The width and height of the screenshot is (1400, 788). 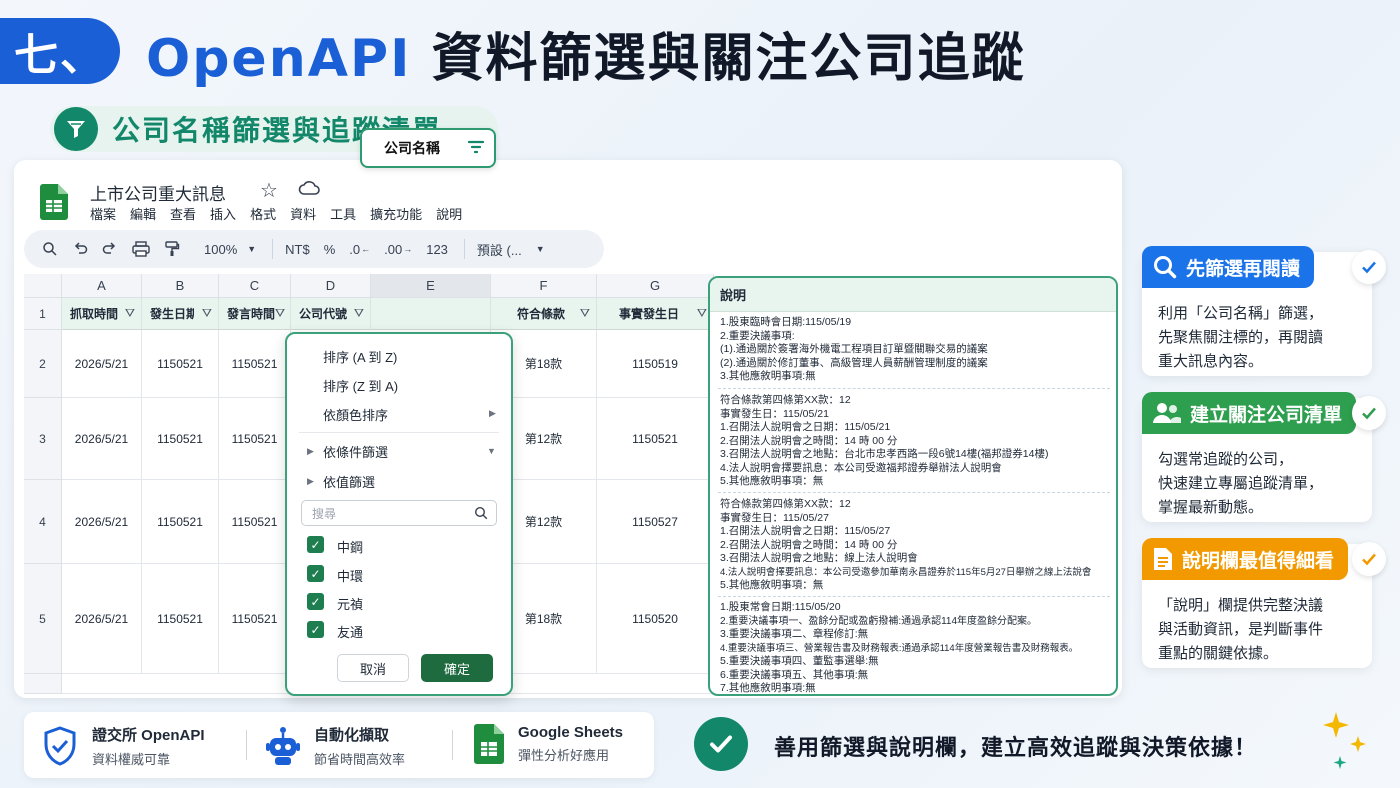 What do you see at coordinates (457, 668) in the screenshot?
I see `confirm-button: 確定` at bounding box center [457, 668].